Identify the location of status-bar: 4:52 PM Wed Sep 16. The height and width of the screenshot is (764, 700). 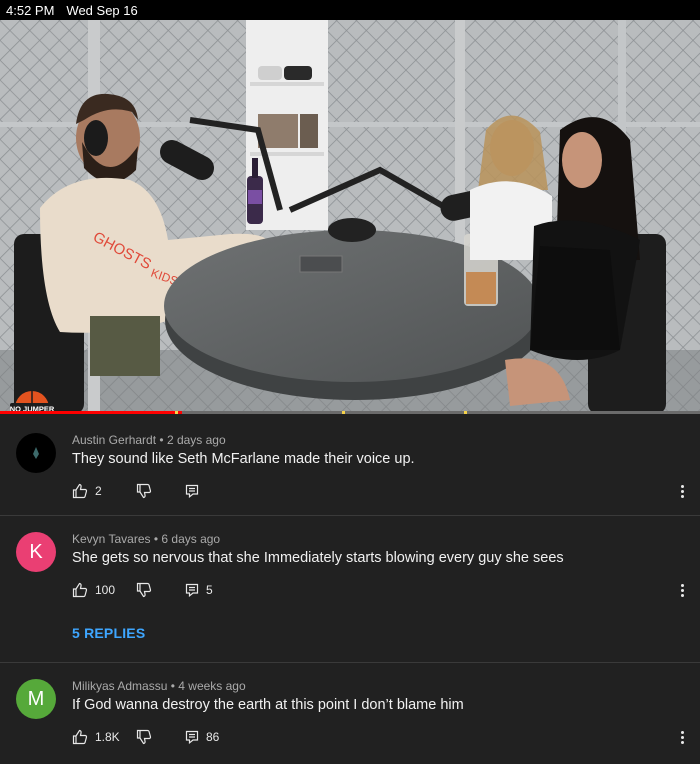
(350, 10).